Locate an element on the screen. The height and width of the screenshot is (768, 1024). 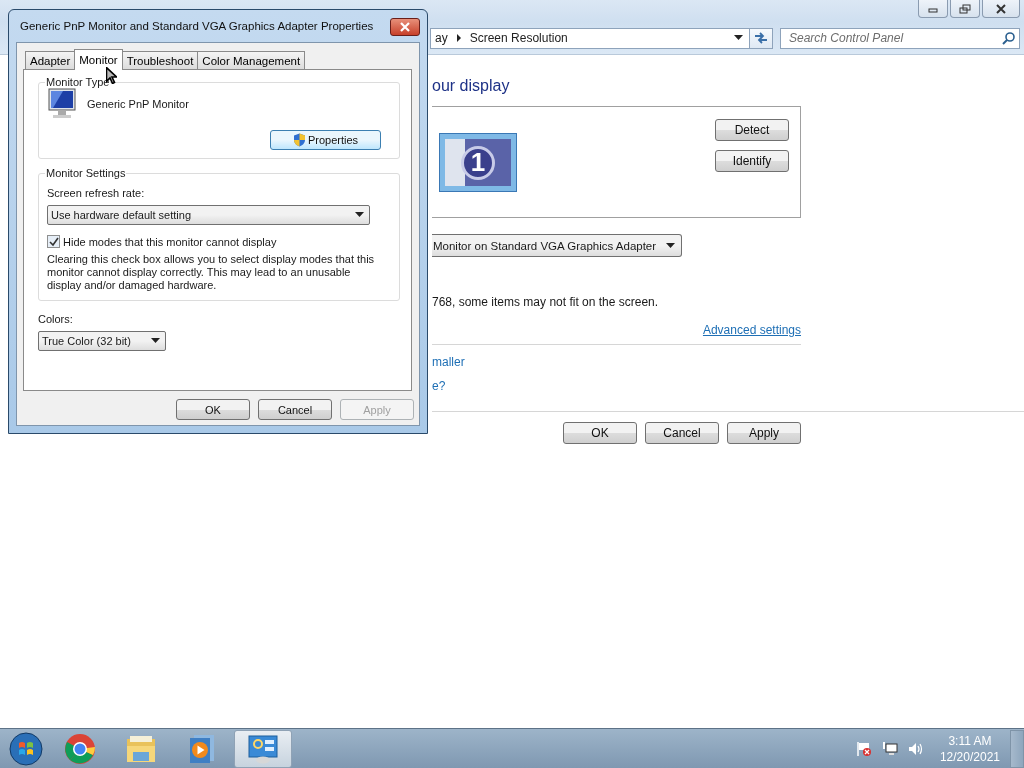
display-dropdown: Monitor on Standard VGA Graphics Adapter is located at coordinates (557, 245).